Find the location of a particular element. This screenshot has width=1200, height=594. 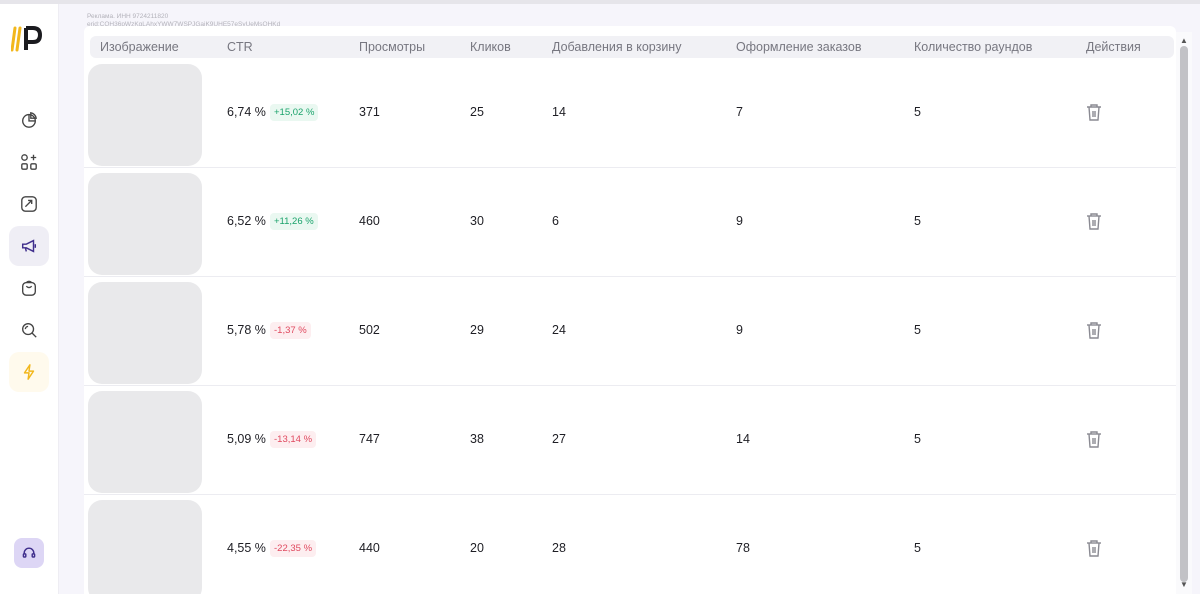

clicks-value: 38 is located at coordinates (477, 439).